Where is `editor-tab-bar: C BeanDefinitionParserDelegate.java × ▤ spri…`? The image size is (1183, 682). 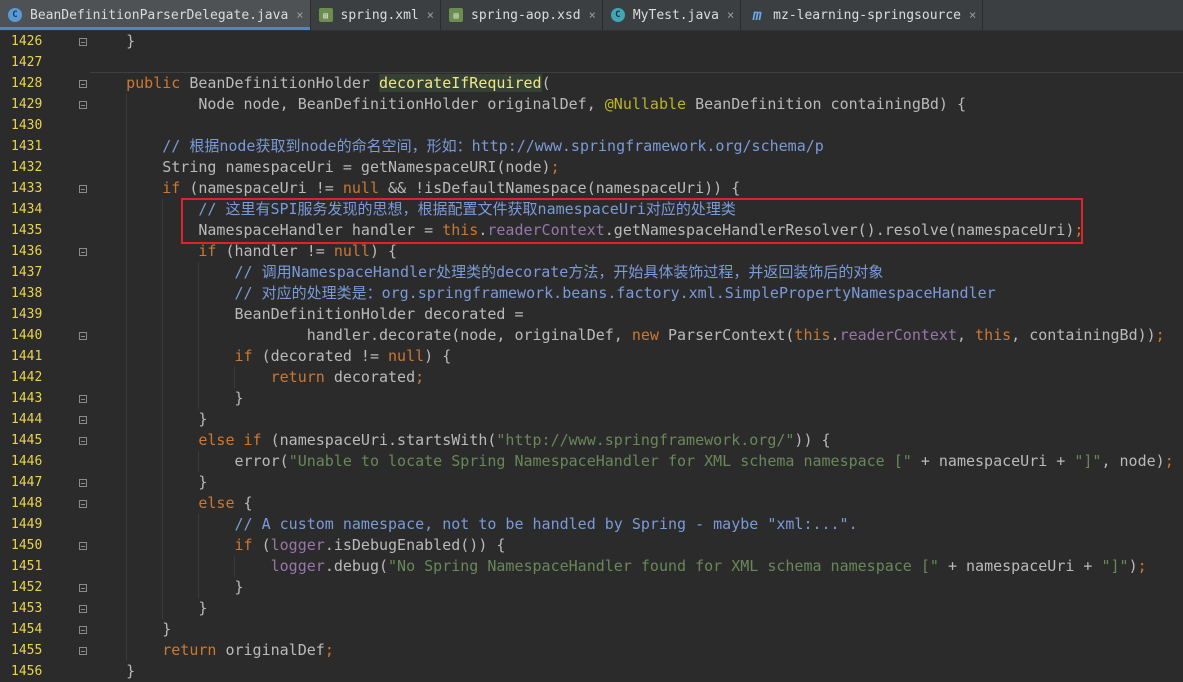 editor-tab-bar: C BeanDefinitionParserDelegate.java × ▤ spri… is located at coordinates (591, 15).